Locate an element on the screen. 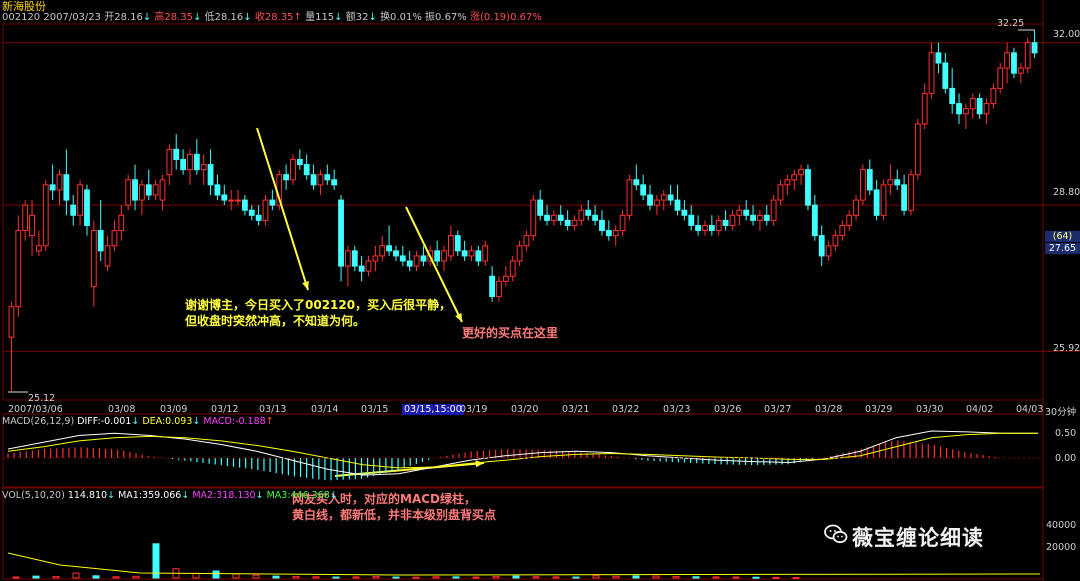  watermark-text: 薇宝缠论细读 is located at coordinates (918, 538).